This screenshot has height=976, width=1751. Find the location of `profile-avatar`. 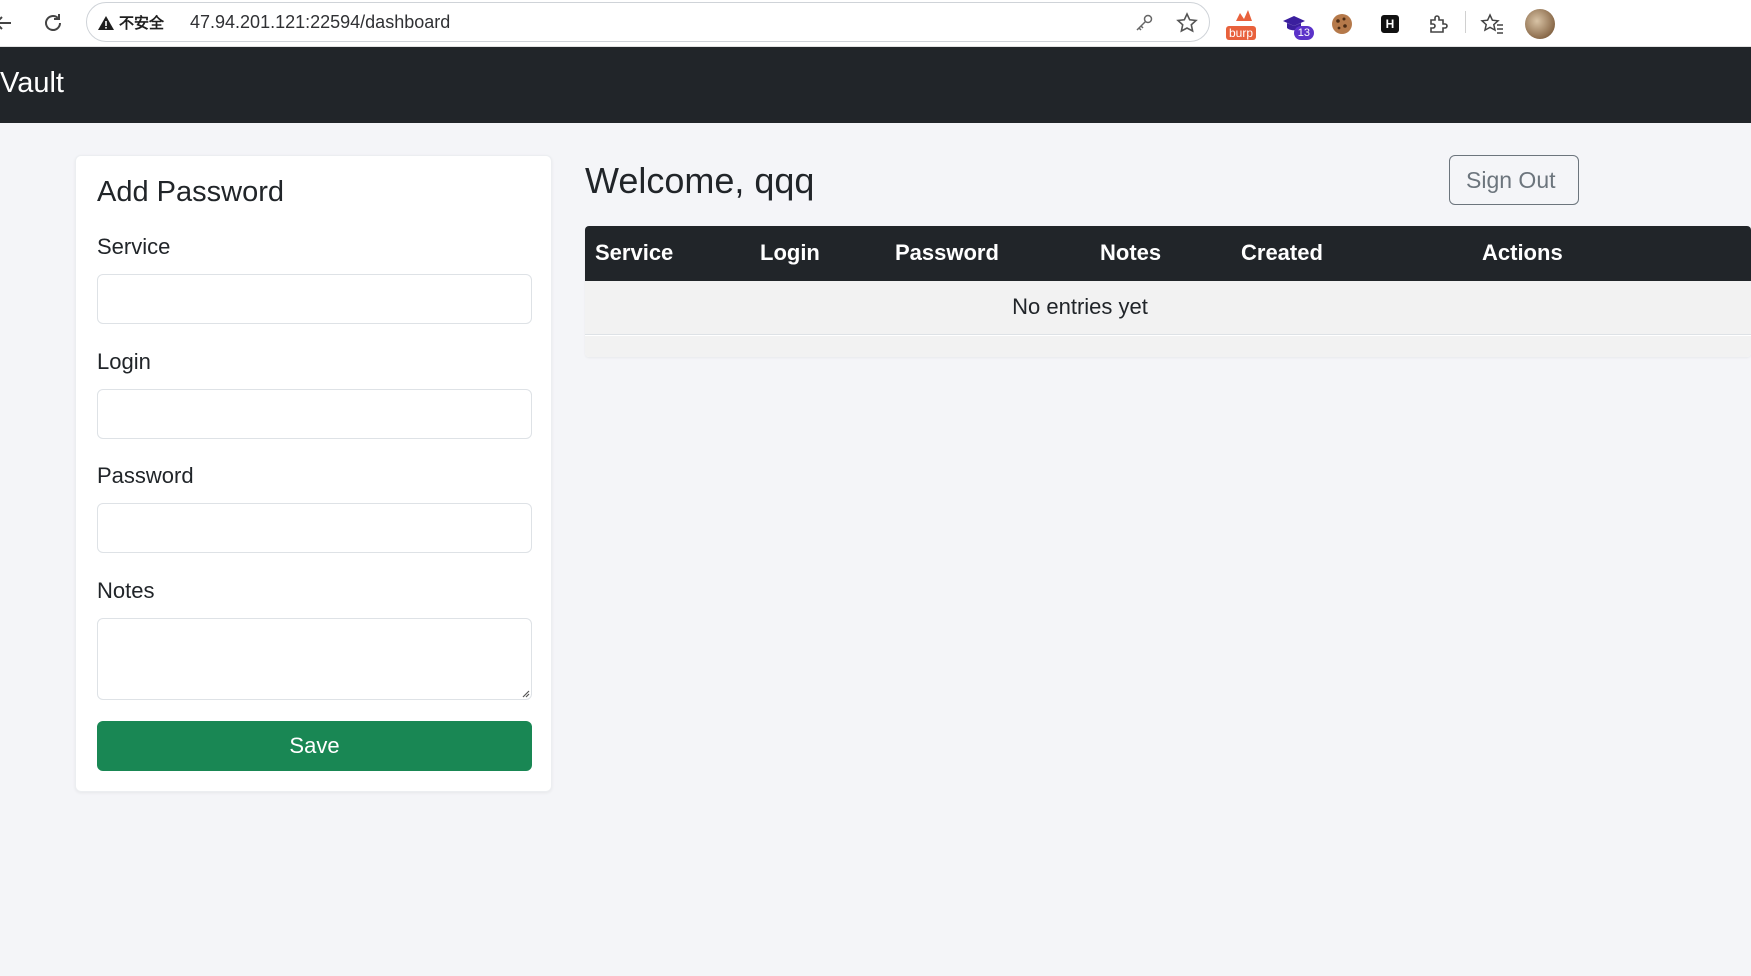

profile-avatar is located at coordinates (1540, 24).